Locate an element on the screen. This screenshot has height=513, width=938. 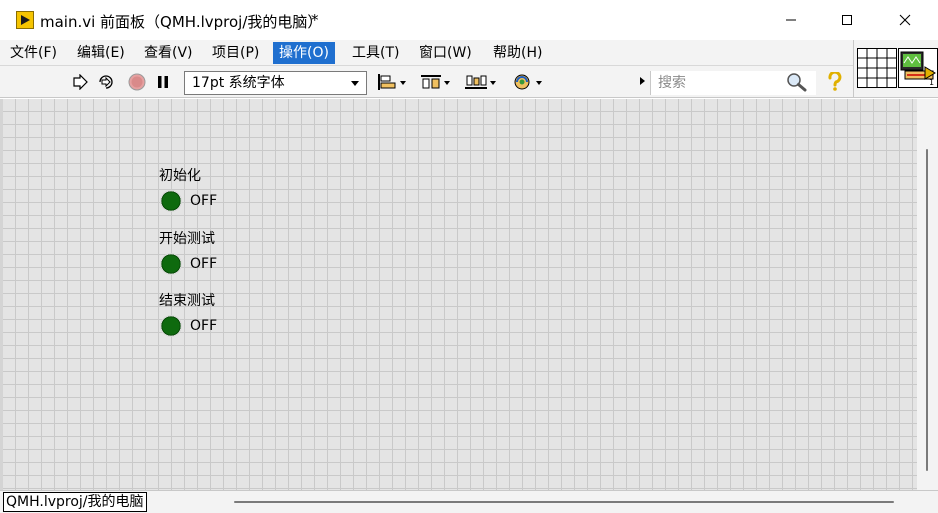
align-objects-button is located at coordinates (392, 82).